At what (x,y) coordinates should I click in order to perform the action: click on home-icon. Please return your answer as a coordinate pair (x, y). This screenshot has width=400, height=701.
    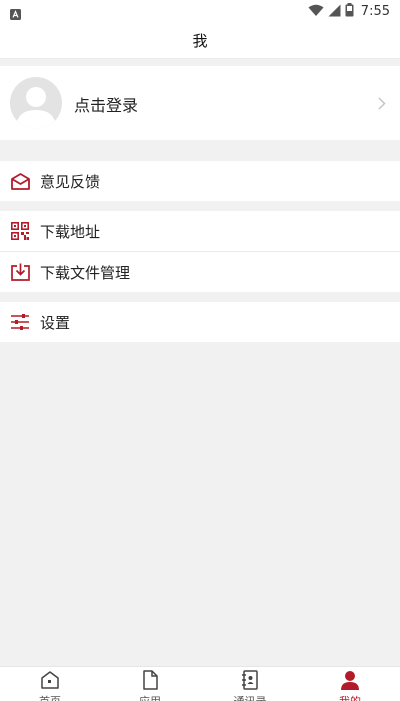
    Looking at the image, I should click on (50, 680).